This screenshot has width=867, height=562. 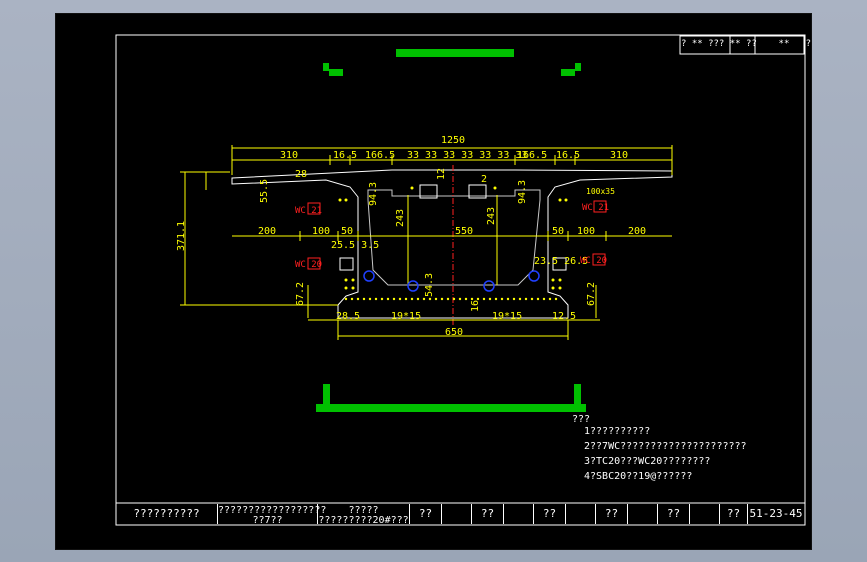 I want to click on dim-height-total: 371.1, so click(x=182, y=236).